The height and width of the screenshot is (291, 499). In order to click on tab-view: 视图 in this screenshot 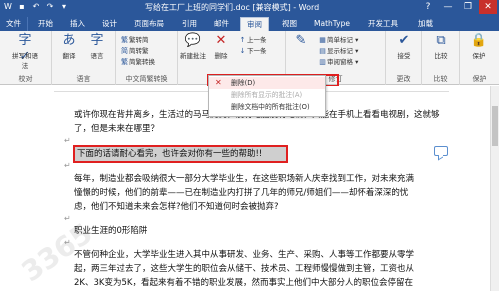, I will do `click(289, 24)`.